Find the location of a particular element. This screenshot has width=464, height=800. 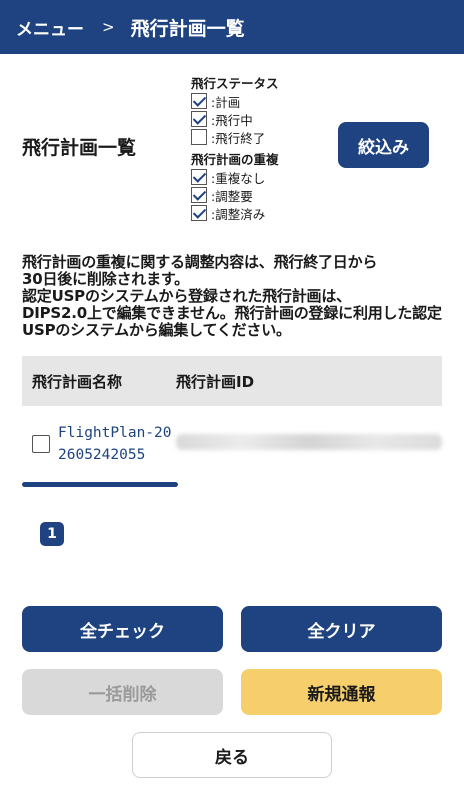

clear-all-button: 全クリア is located at coordinates (341, 629).